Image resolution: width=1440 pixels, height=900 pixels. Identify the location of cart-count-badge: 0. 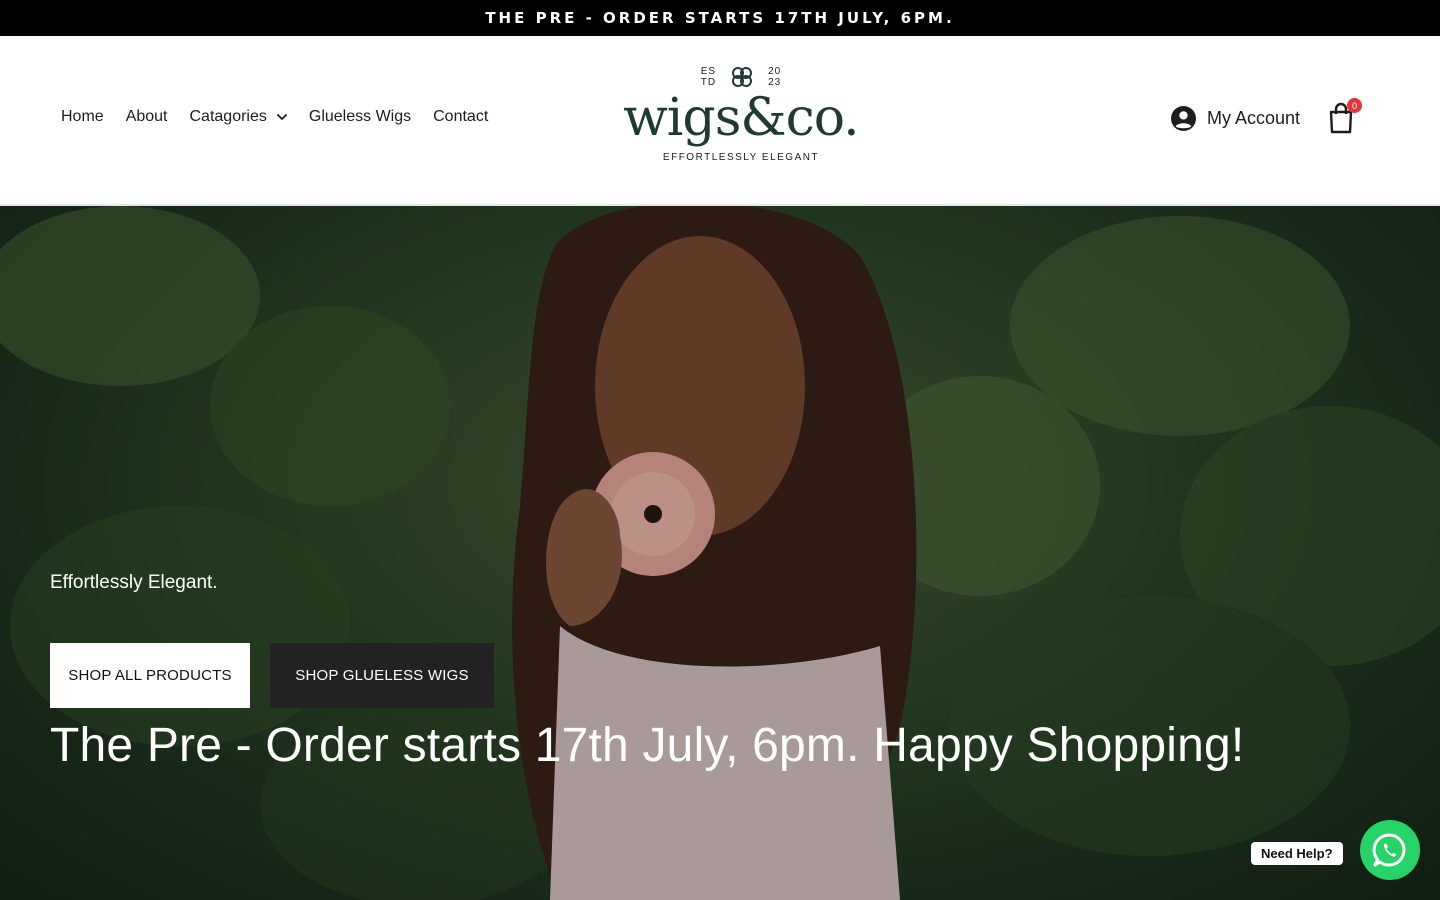
(1354, 105).